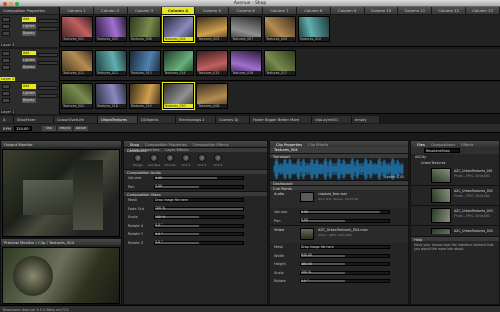  I want to click on clip-slot: Textures_009, so click(280, 29).